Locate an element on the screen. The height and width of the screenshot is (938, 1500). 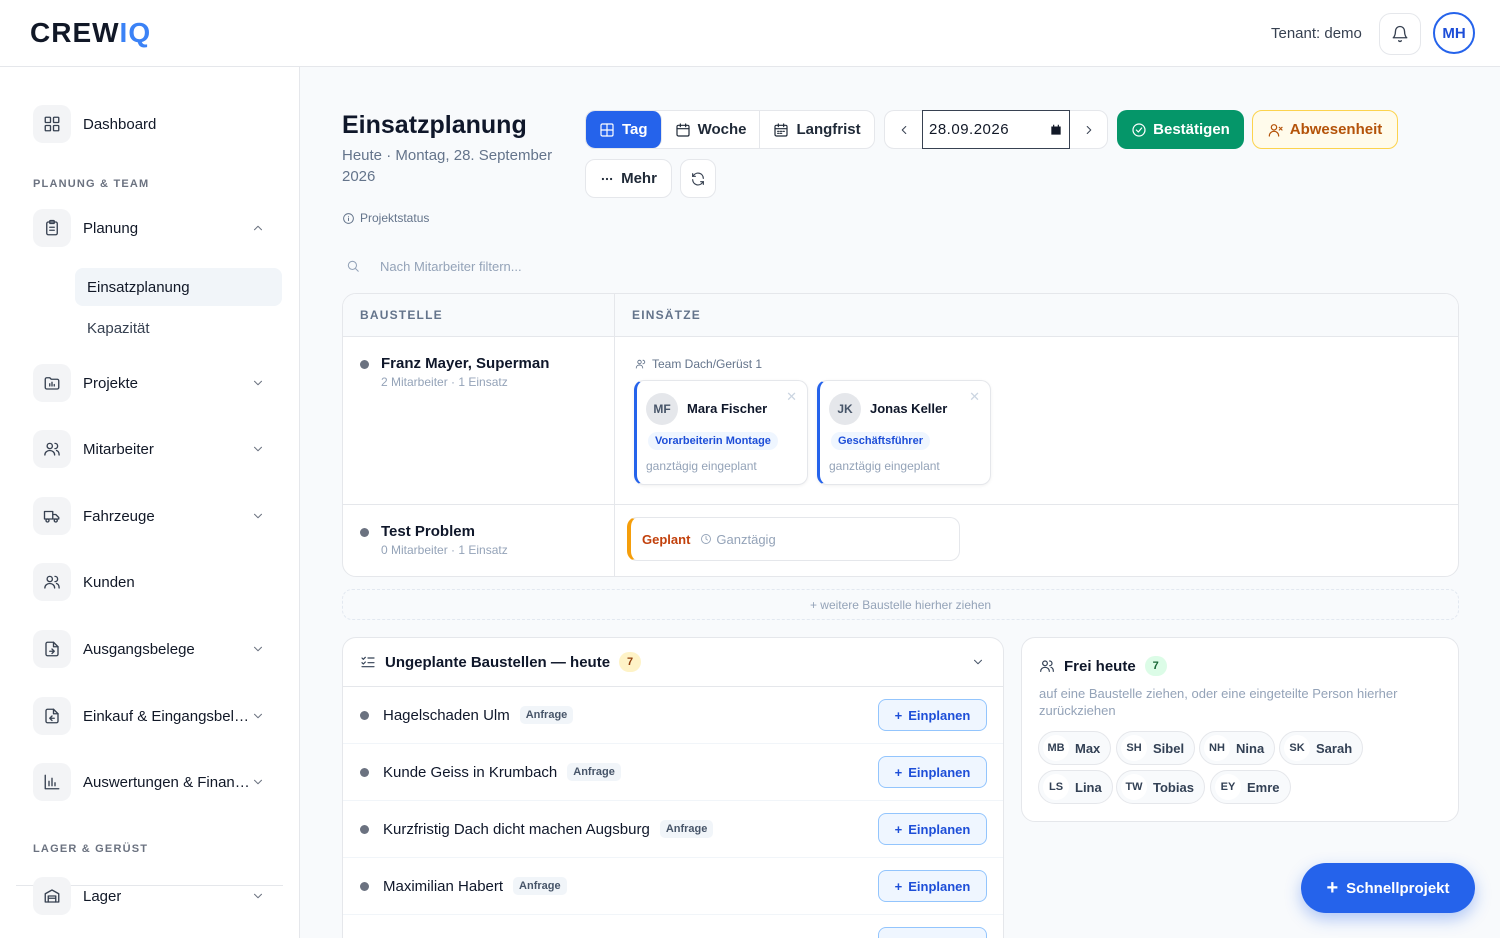
top-bar: CREWIQ Tenant: demo MH is located at coordinates (750, 33).